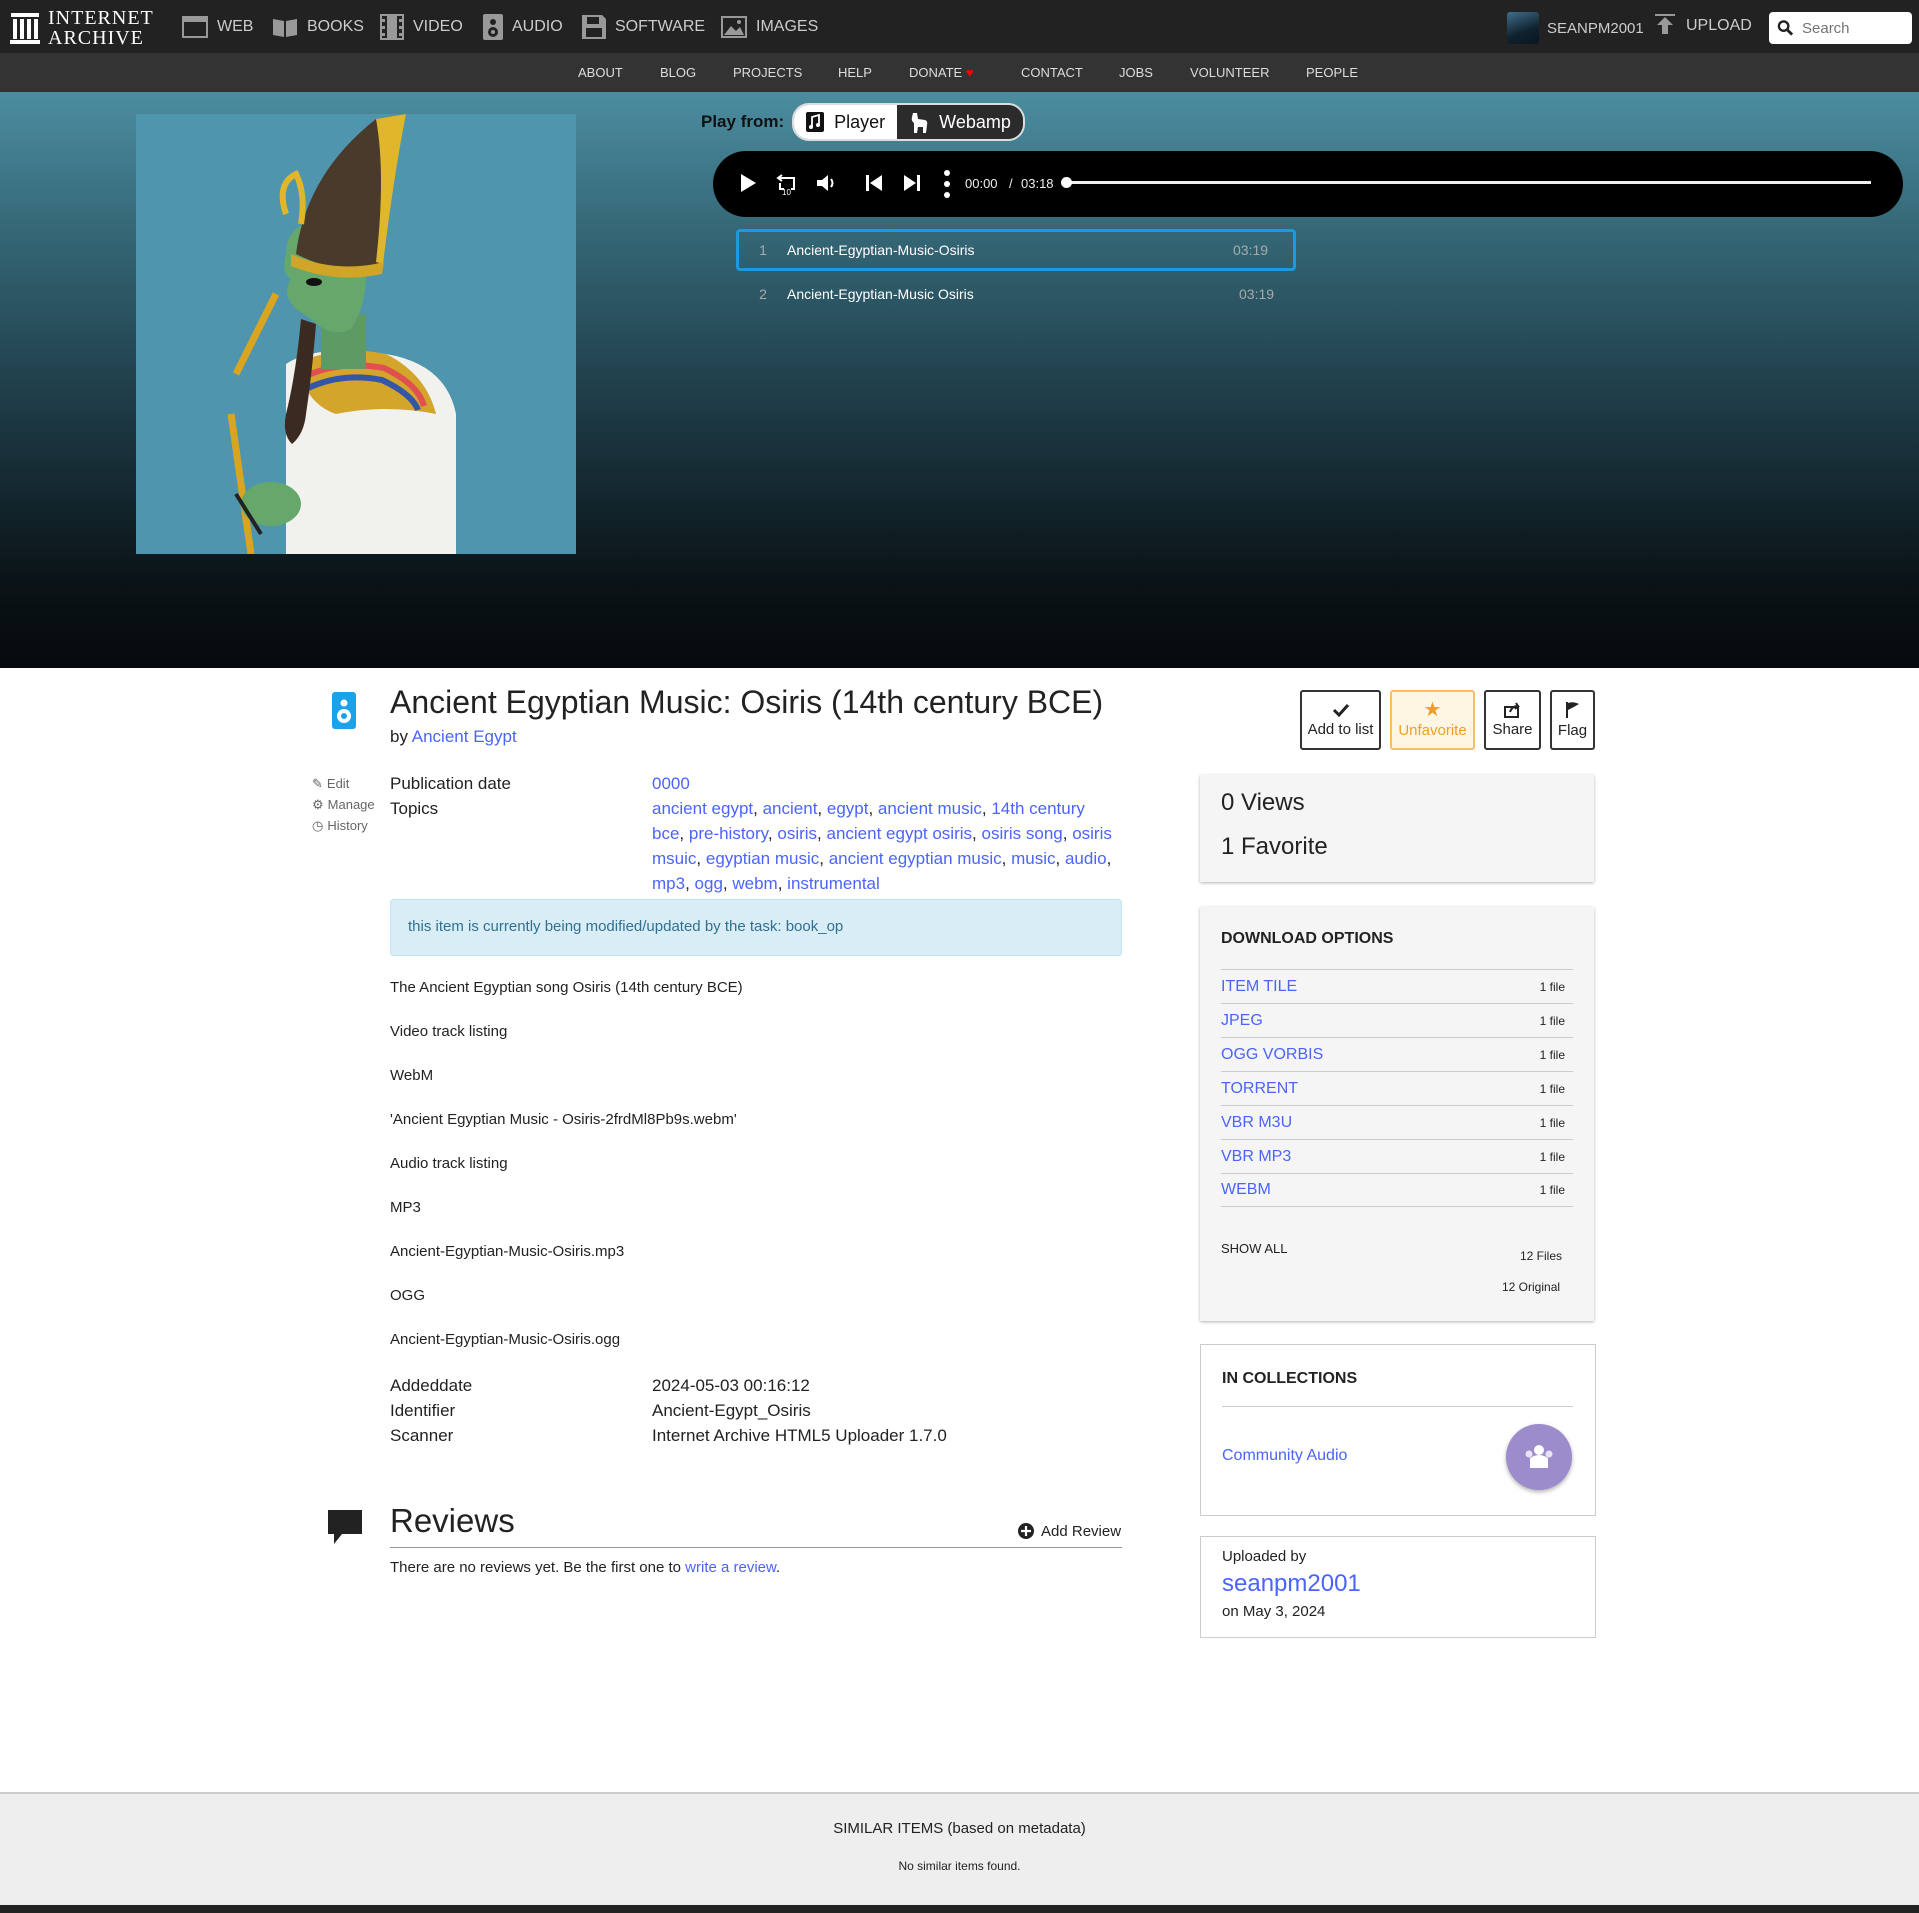 The height and width of the screenshot is (1913, 1919). Describe the element at coordinates (671, 784) in the screenshot. I see `publication-date-link: 0000` at that location.